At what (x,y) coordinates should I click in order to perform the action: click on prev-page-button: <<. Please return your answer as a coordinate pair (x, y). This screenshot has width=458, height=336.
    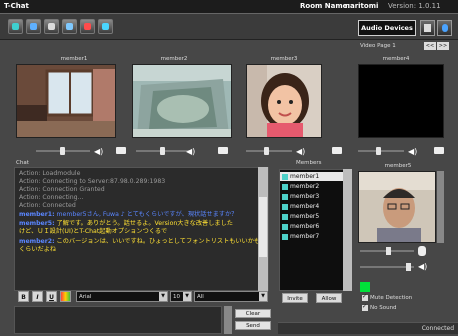
    Looking at the image, I should click on (430, 46).